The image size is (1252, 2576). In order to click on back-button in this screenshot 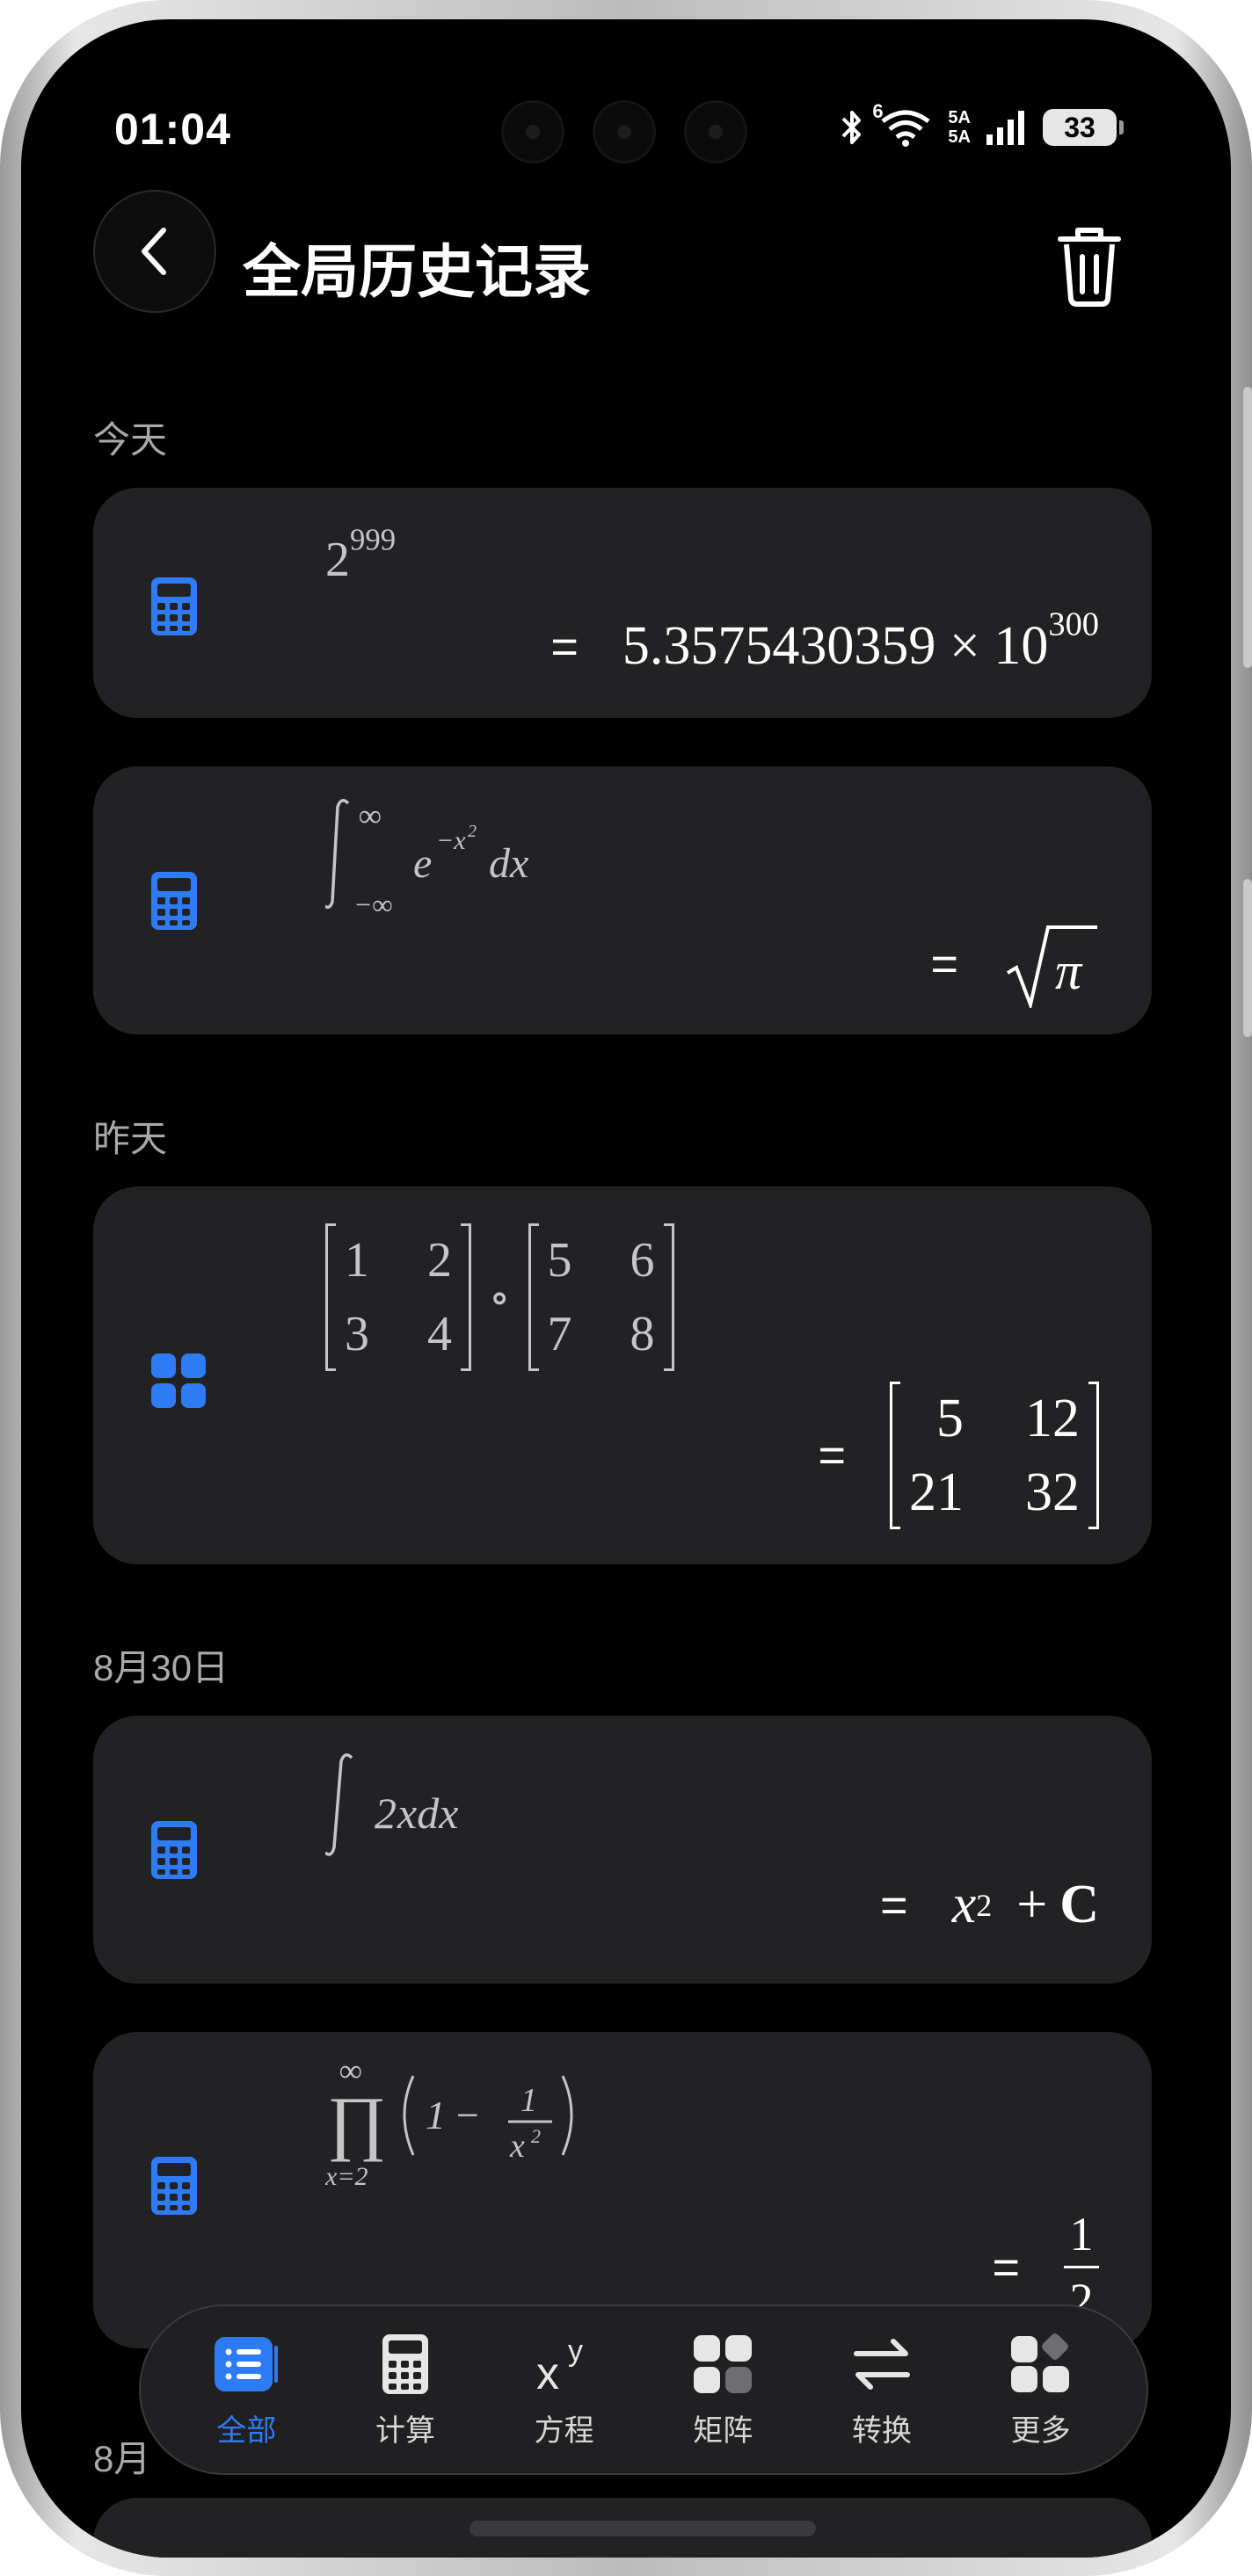, I will do `click(154, 251)`.